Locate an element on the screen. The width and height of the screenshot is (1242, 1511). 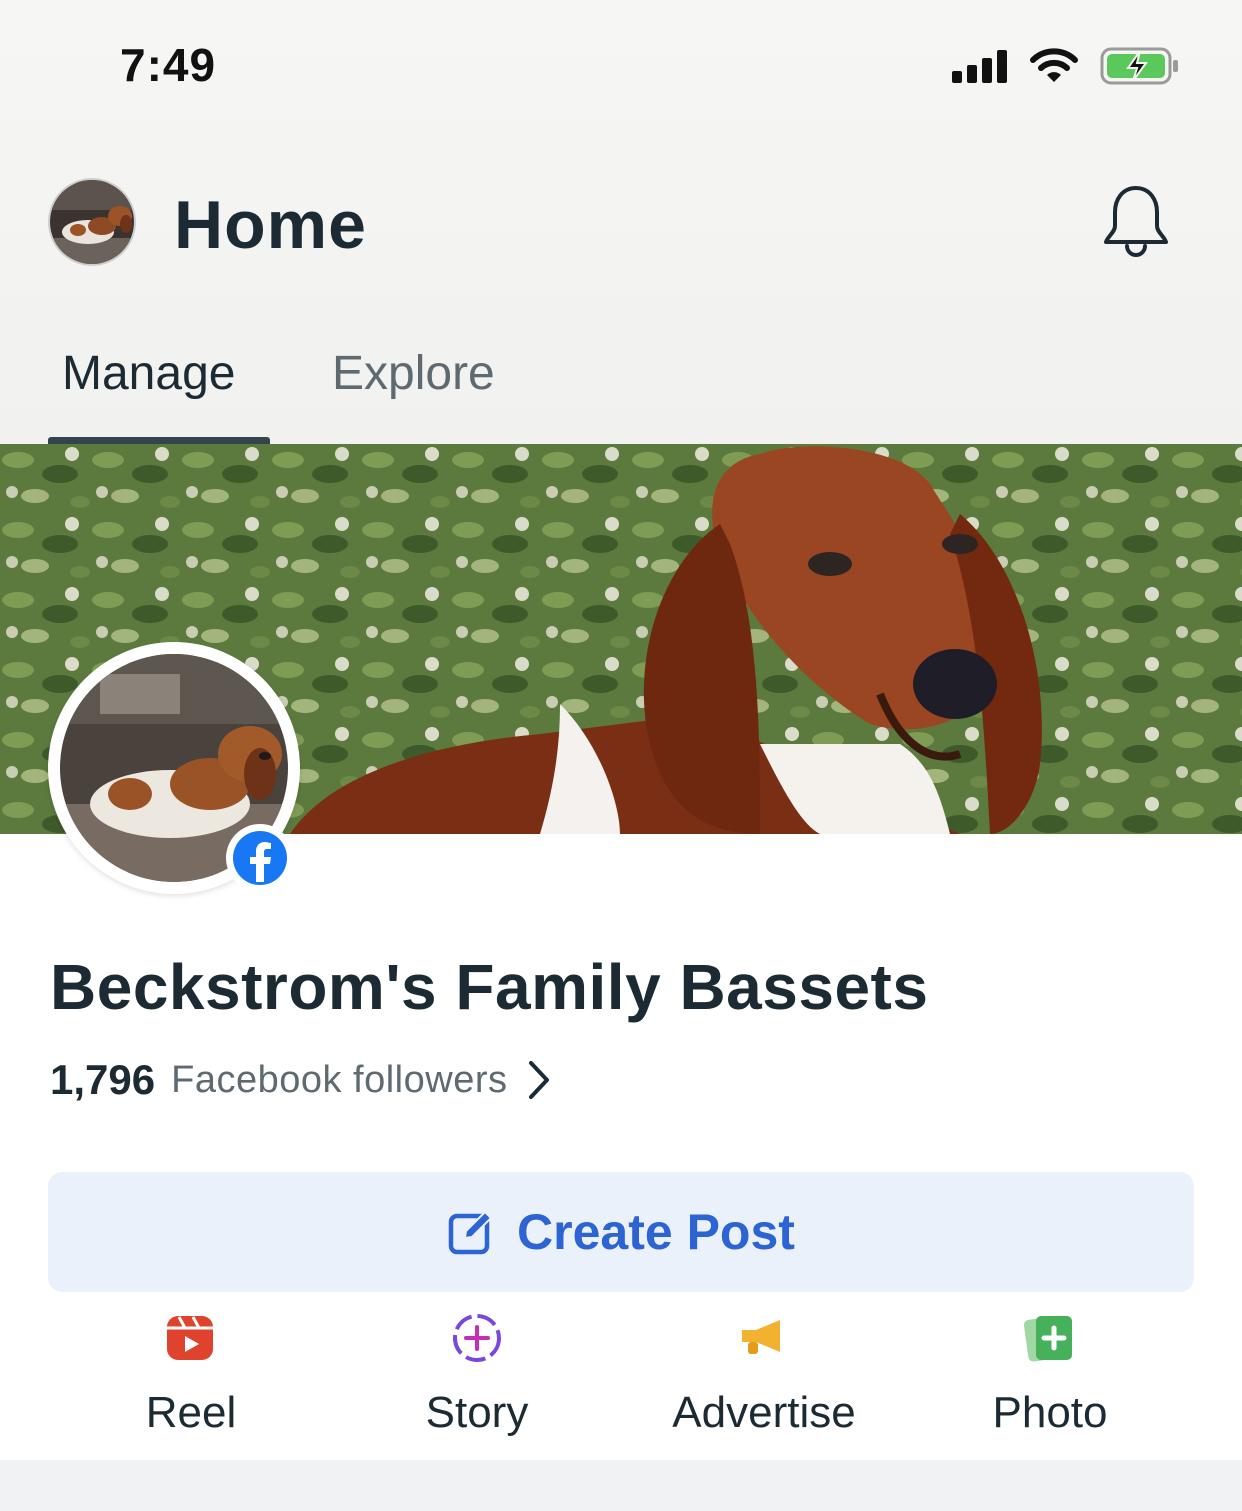
active-tab-indicator is located at coordinates (159, 440).